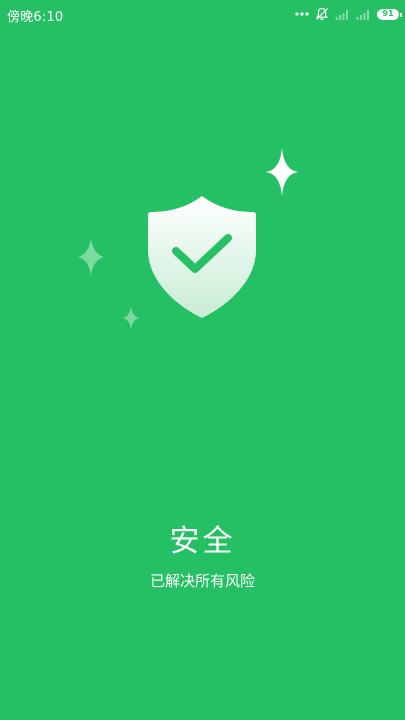  What do you see at coordinates (202, 541) in the screenshot?
I see `result-title: 安全` at bounding box center [202, 541].